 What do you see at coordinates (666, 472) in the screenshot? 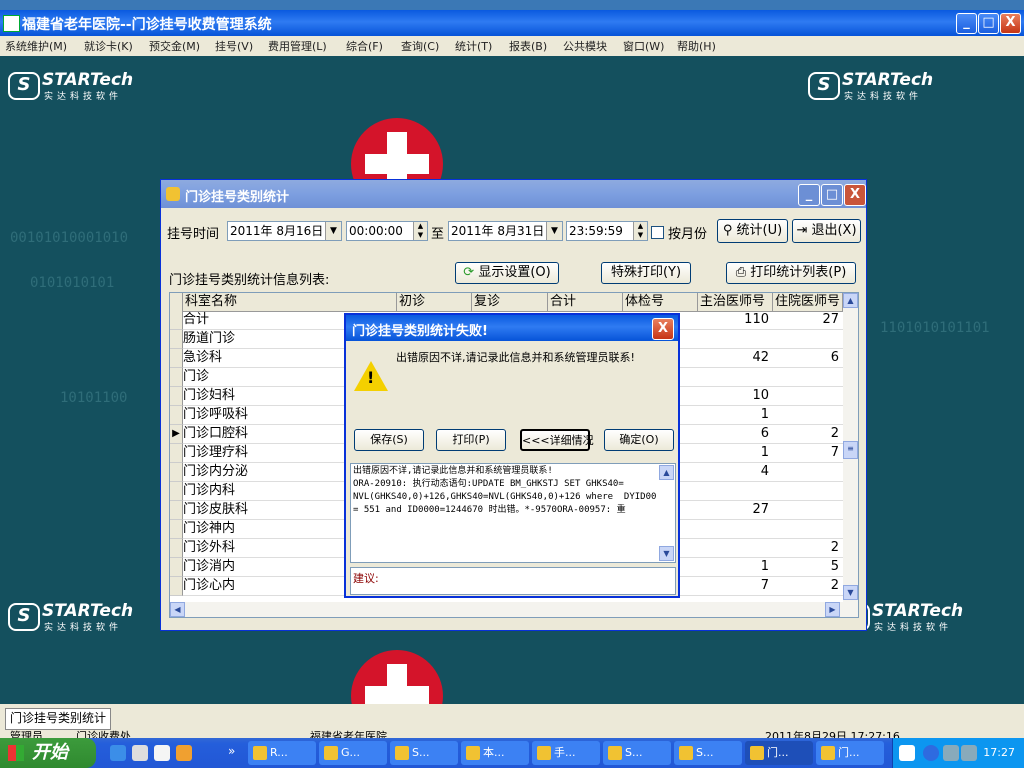
I see `detail-scroll-up-icon: ▲` at bounding box center [666, 472].